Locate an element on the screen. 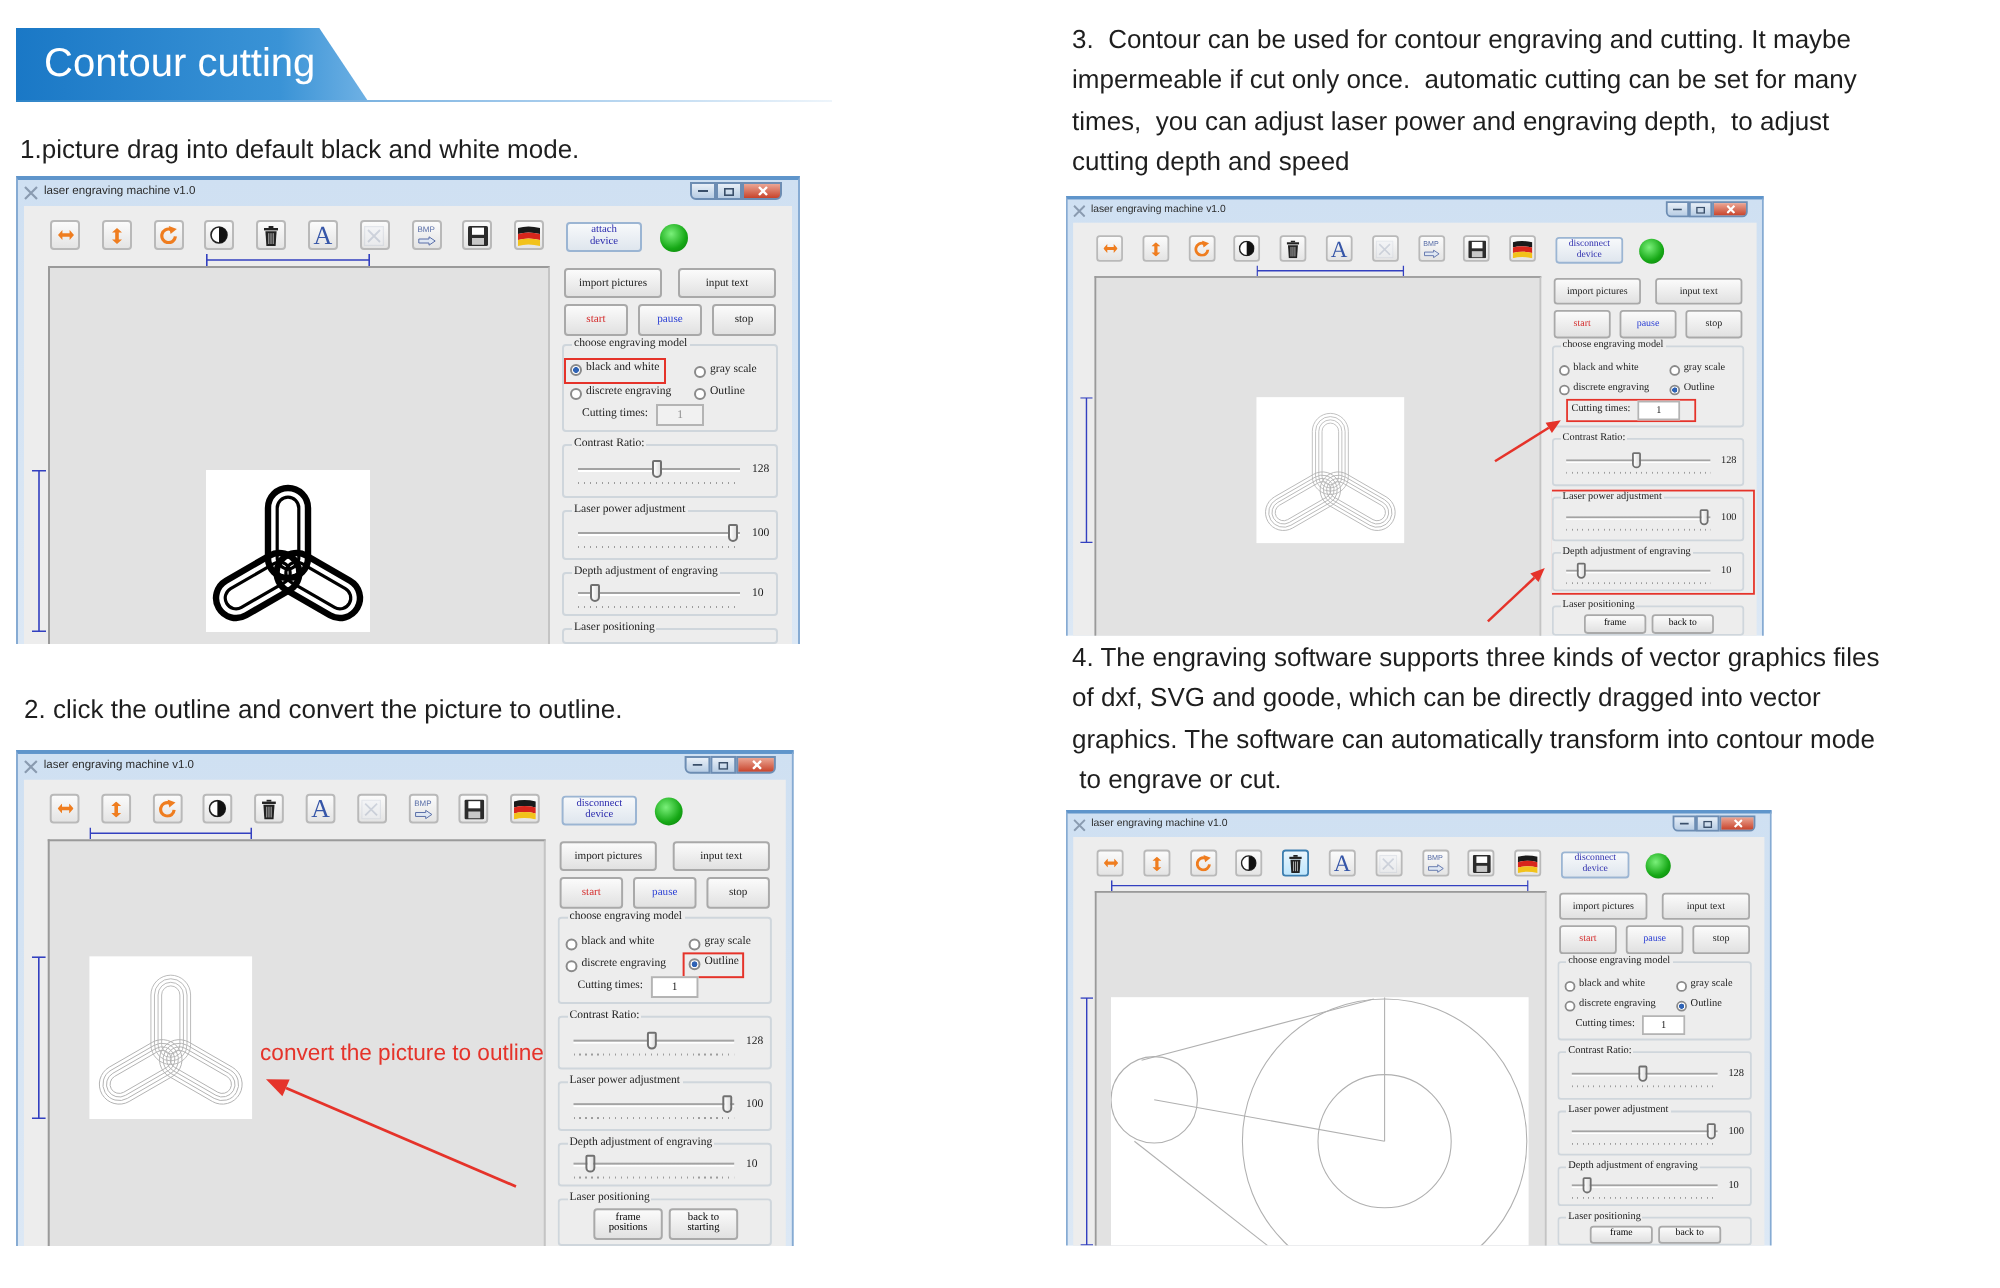 The height and width of the screenshot is (1288, 2000). section-title: Contour cutting is located at coordinates (192, 64).